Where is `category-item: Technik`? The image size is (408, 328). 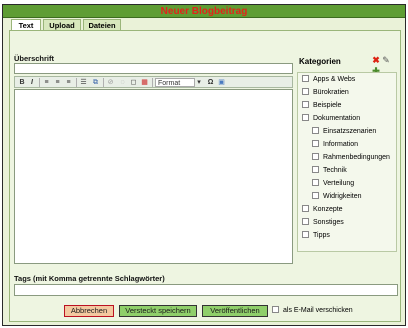
category-item: Technik is located at coordinates (329, 171).